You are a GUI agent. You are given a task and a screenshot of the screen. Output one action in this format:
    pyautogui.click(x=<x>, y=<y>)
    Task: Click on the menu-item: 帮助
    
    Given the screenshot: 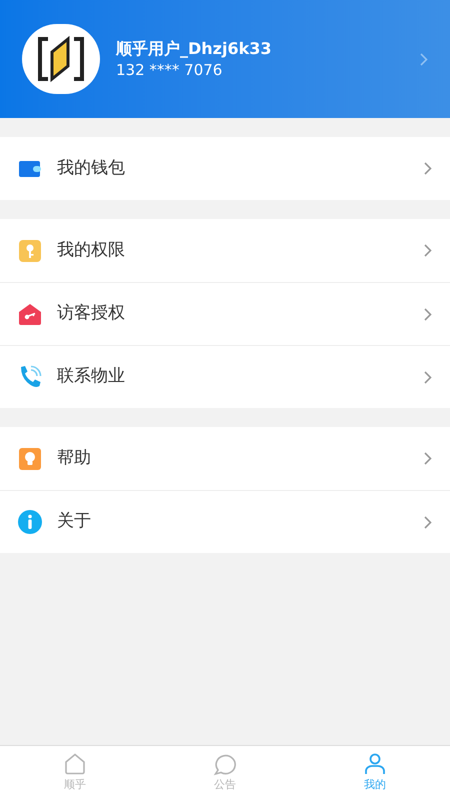 What is the action you would take?
    pyautogui.click(x=225, y=458)
    